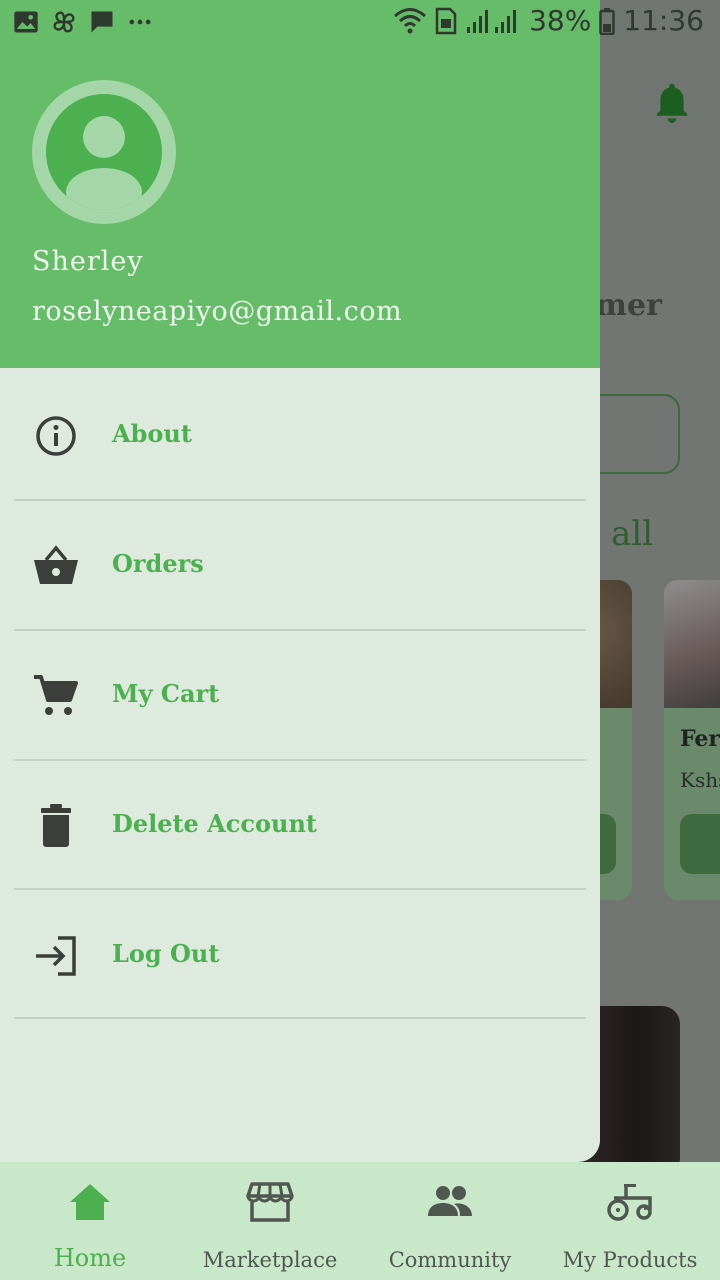  Describe the element at coordinates (629, 1202) in the screenshot. I see `tractor-icon` at that location.